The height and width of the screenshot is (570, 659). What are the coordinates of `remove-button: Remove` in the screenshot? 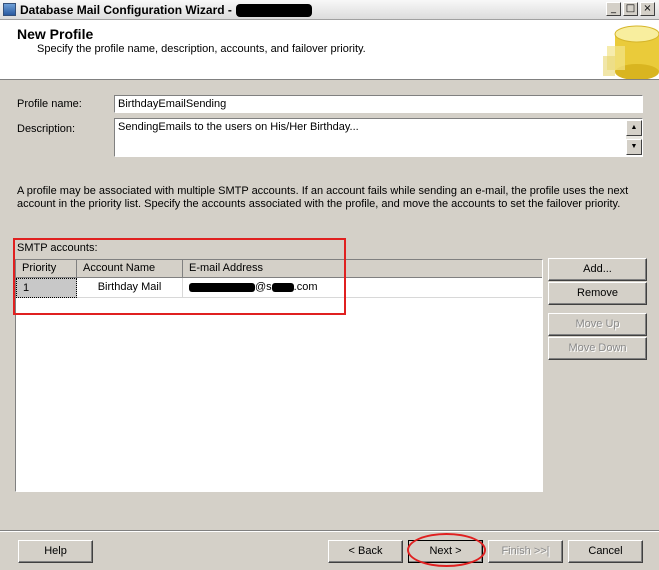 It's located at (597, 293).